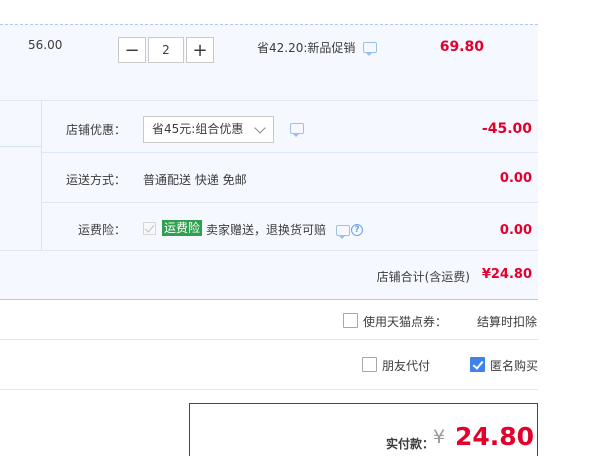 The image size is (593, 456). What do you see at coordinates (439, 437) in the screenshot?
I see `currency-symbol: ¥` at bounding box center [439, 437].